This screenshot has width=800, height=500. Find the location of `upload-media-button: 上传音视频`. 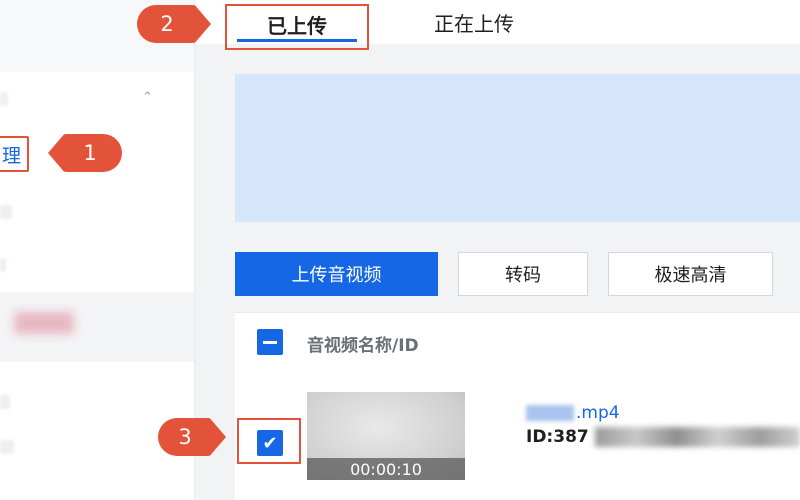

upload-media-button: 上传音视频 is located at coordinates (336, 274).